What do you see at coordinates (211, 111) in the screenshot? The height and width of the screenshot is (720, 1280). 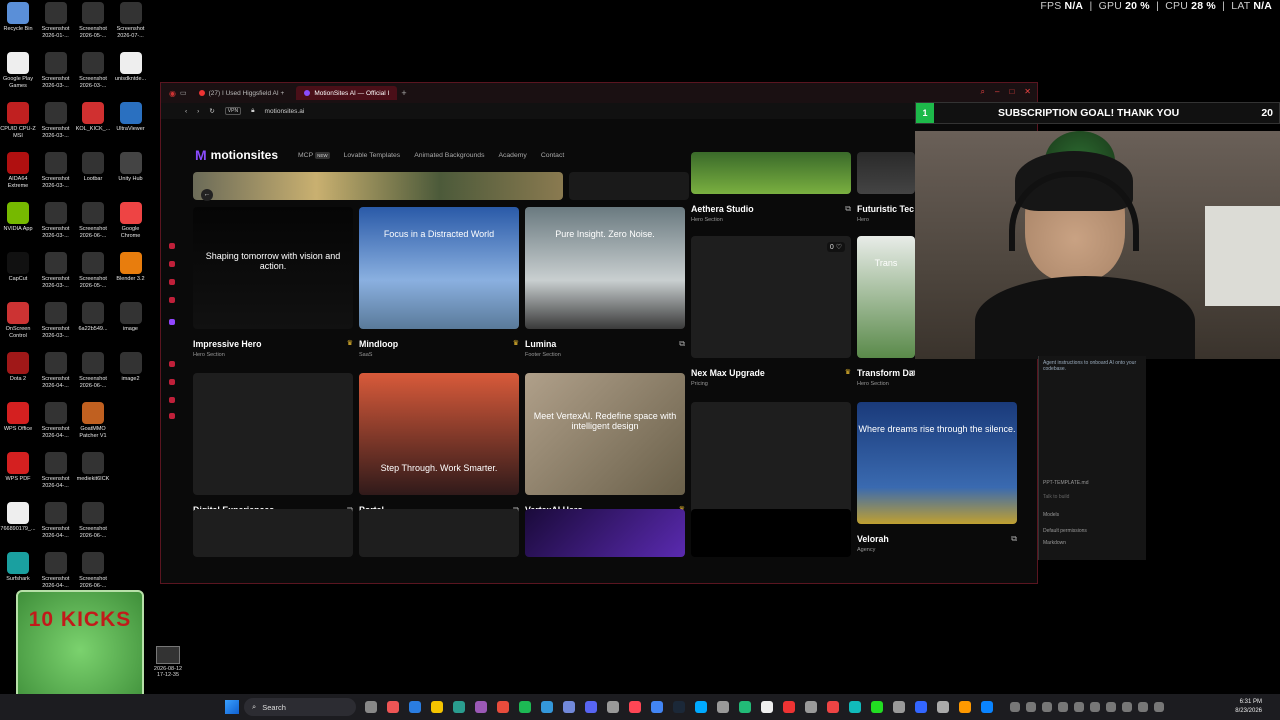 I see `reload-icon: ↻` at bounding box center [211, 111].